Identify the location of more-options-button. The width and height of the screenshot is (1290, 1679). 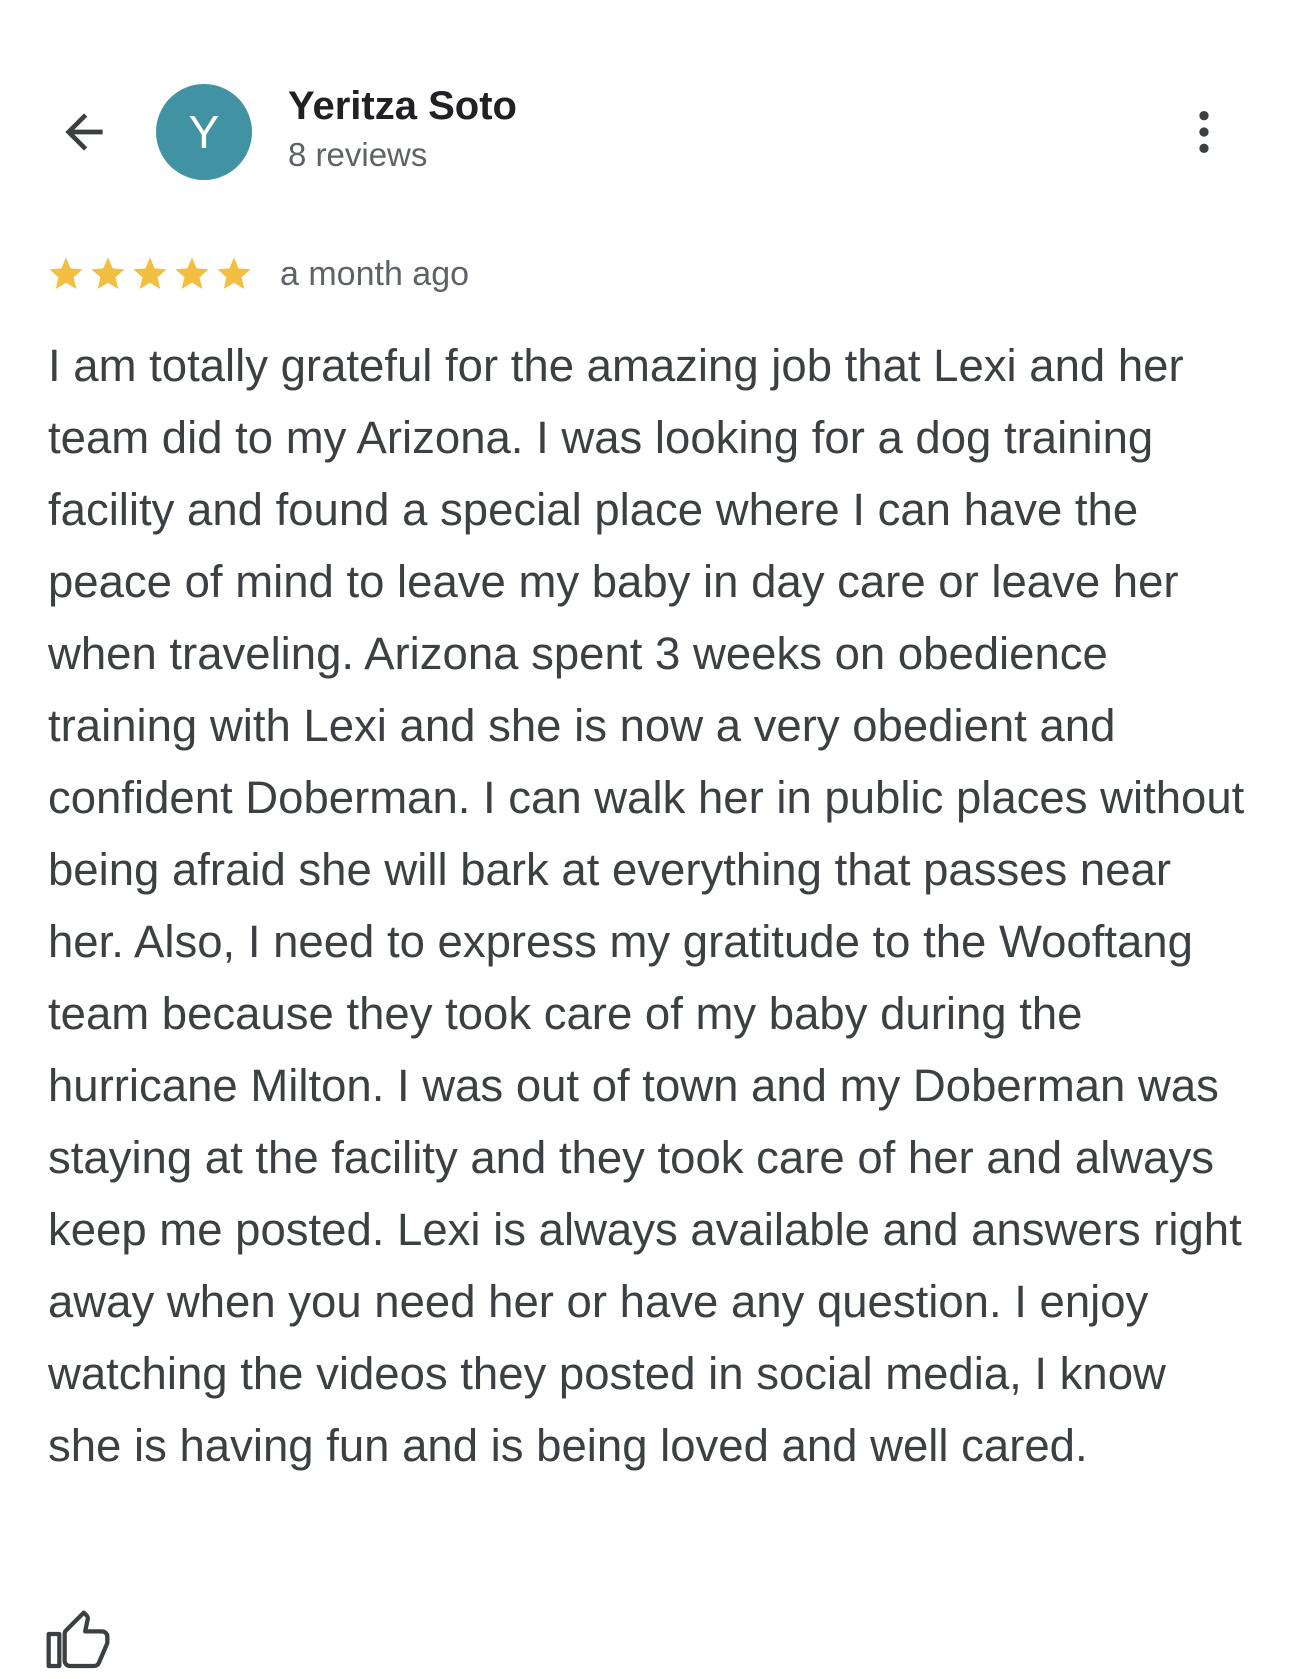
(1204, 132).